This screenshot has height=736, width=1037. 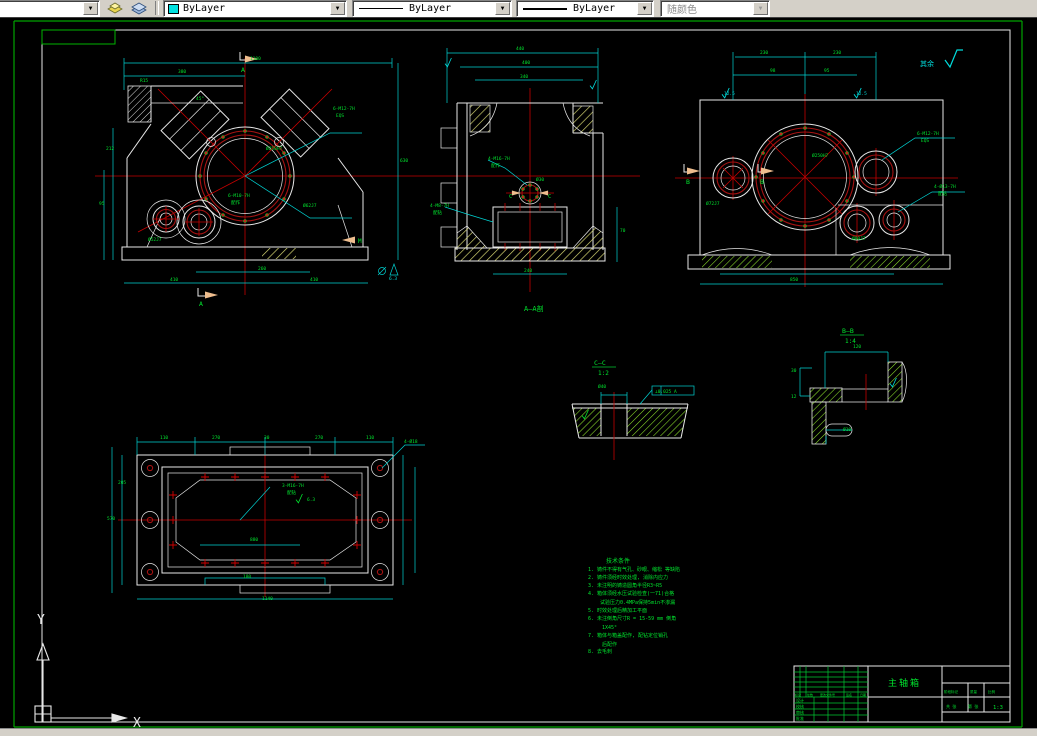 I want to click on datum-c-left: C, so click(x=510, y=197).